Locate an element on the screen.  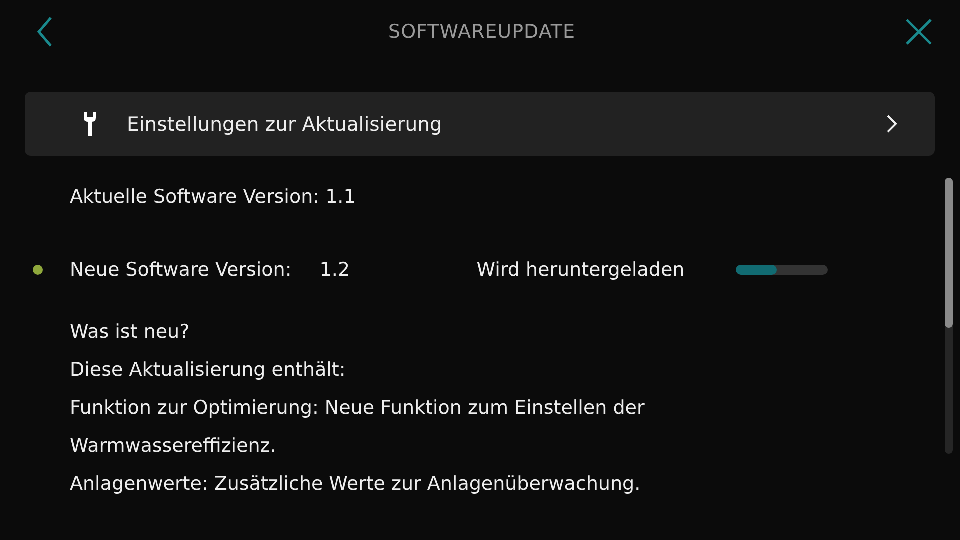
scrollbar is located at coordinates (949, 316).